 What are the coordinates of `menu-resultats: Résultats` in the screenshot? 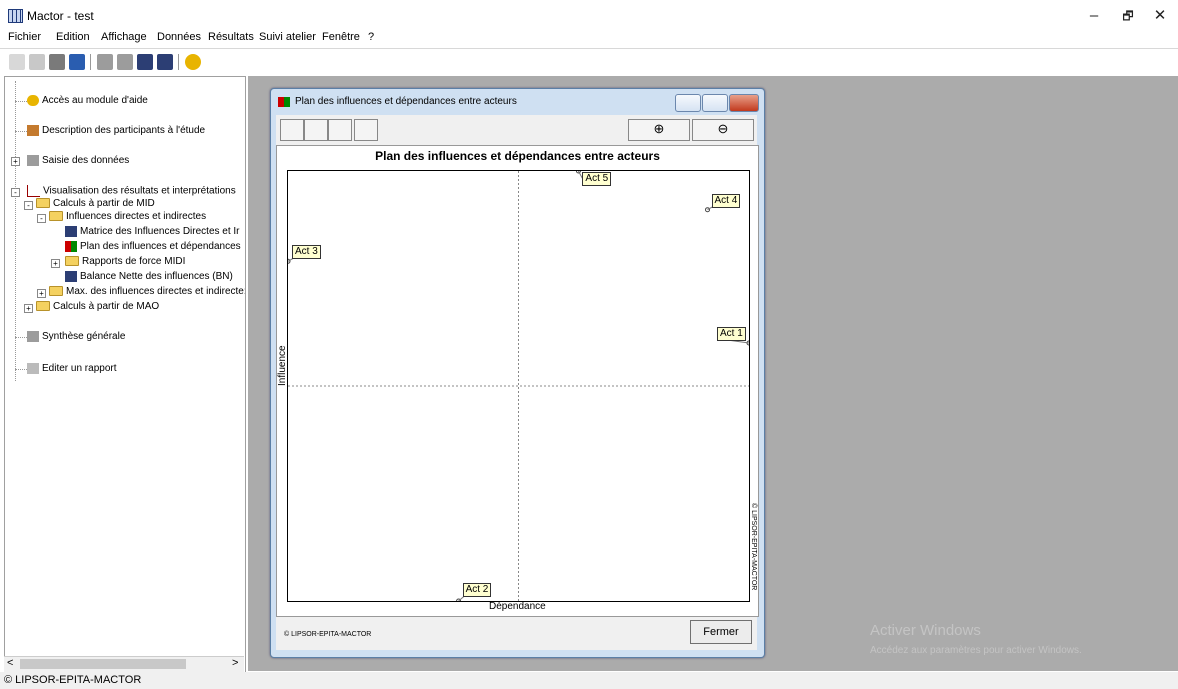 It's located at (231, 37).